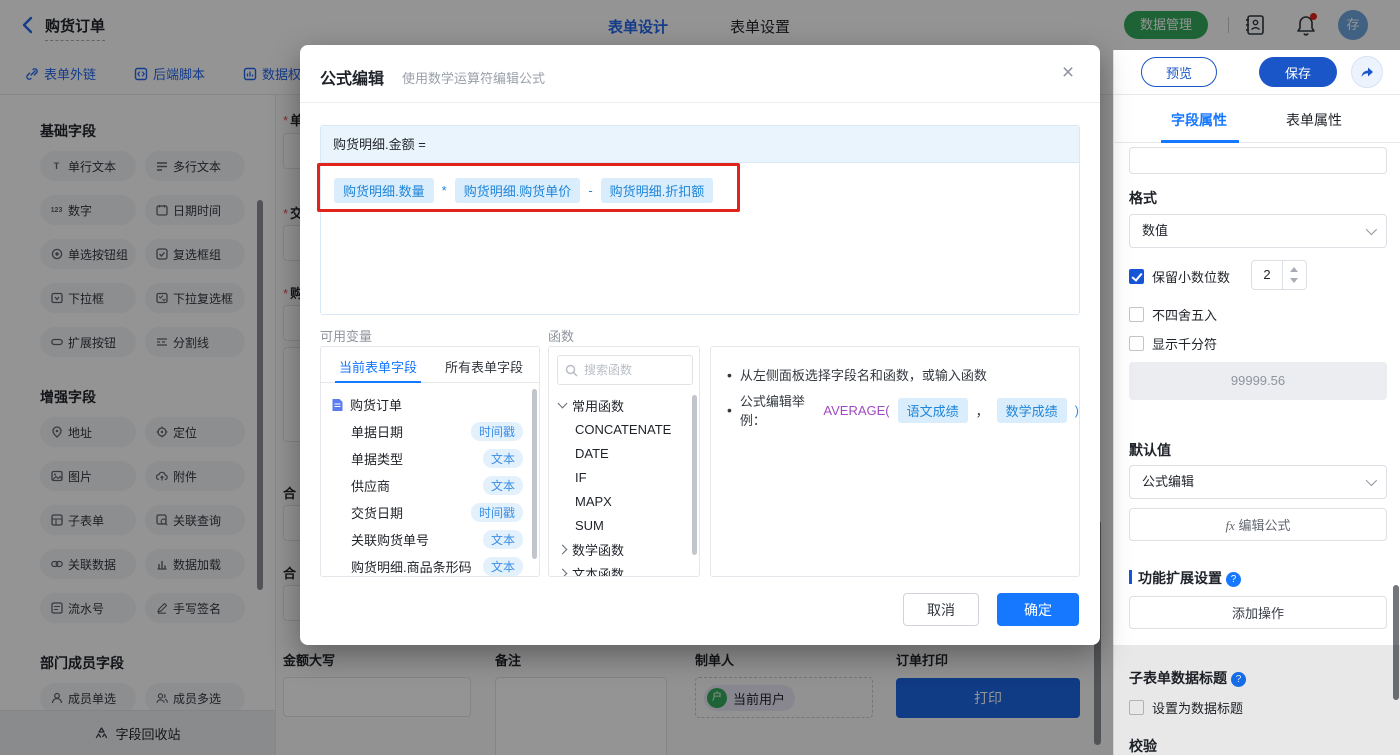 The width and height of the screenshot is (1400, 756). I want to click on variable-item: 购货明细.商品条形码 文本, so click(430, 564).